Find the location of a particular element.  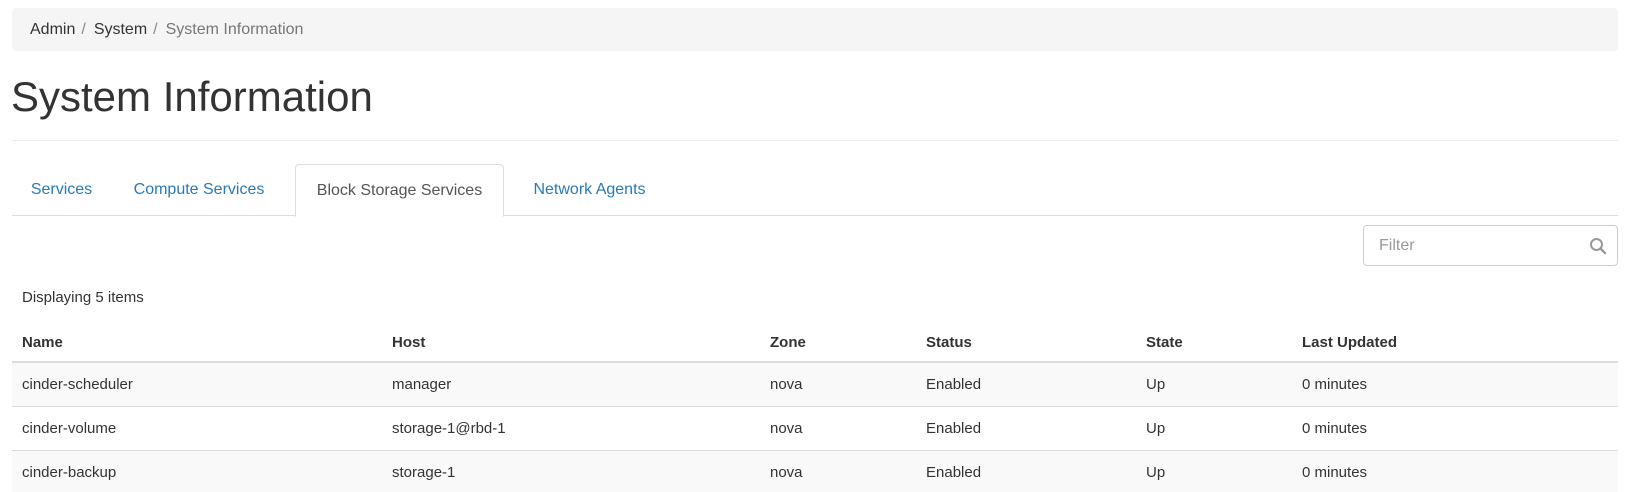

column-header-status: Status is located at coordinates (949, 342).